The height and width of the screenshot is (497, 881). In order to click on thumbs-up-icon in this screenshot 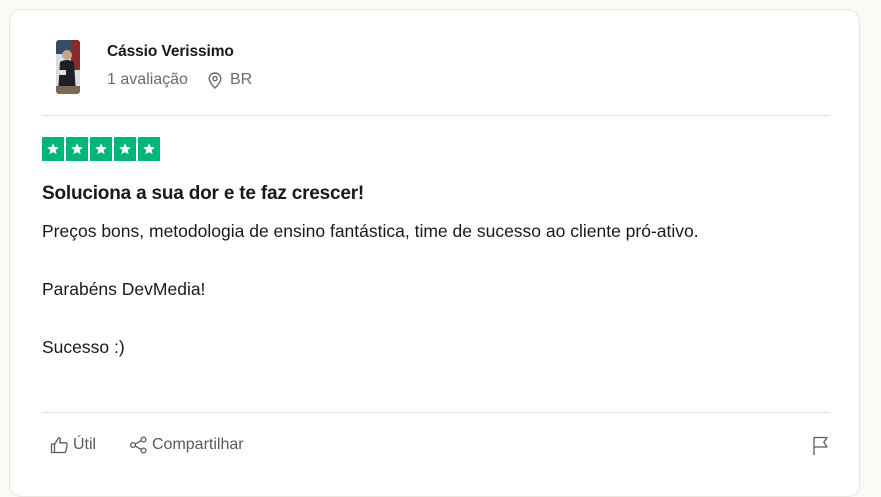, I will do `click(59, 445)`.